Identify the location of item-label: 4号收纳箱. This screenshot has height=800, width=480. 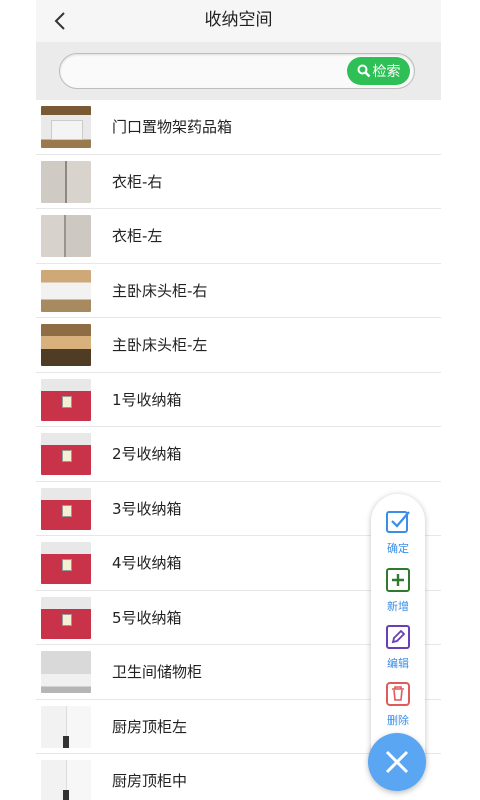
(147, 563).